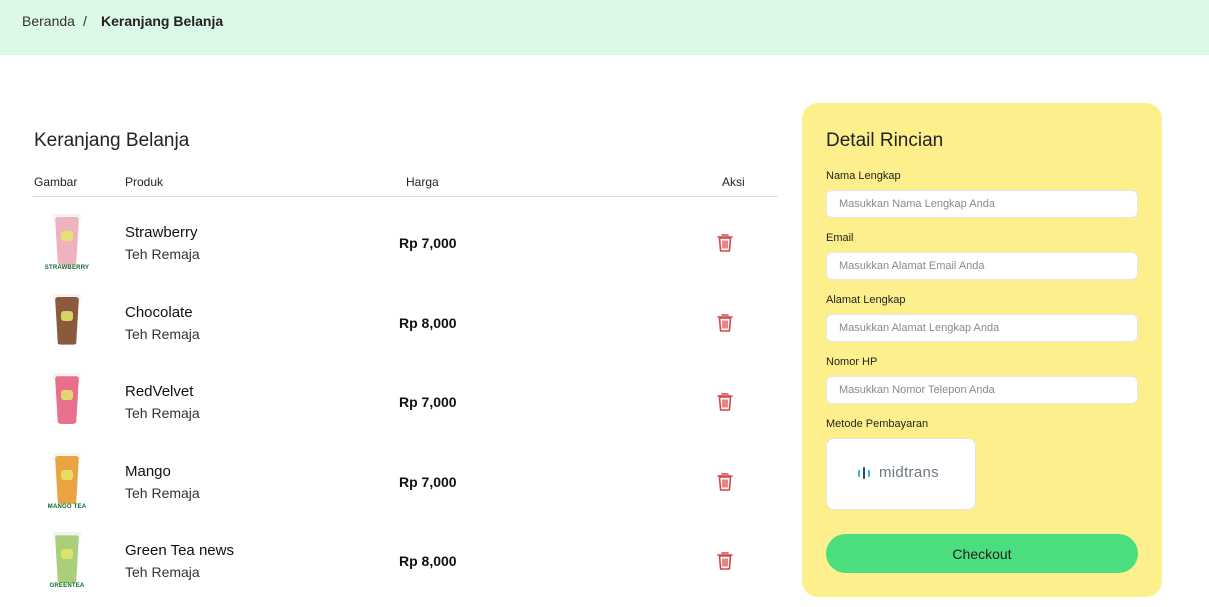 Image resolution: width=1209 pixels, height=607 pixels. I want to click on cart-title: Keranjang Belanja, so click(112, 140).